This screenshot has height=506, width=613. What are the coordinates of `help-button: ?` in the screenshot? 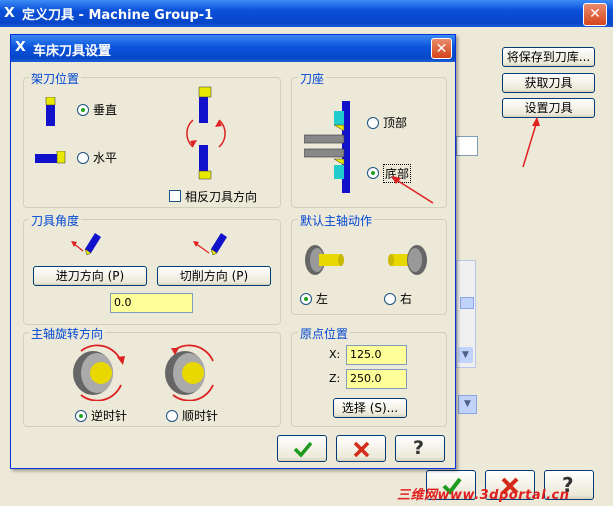 It's located at (420, 448).